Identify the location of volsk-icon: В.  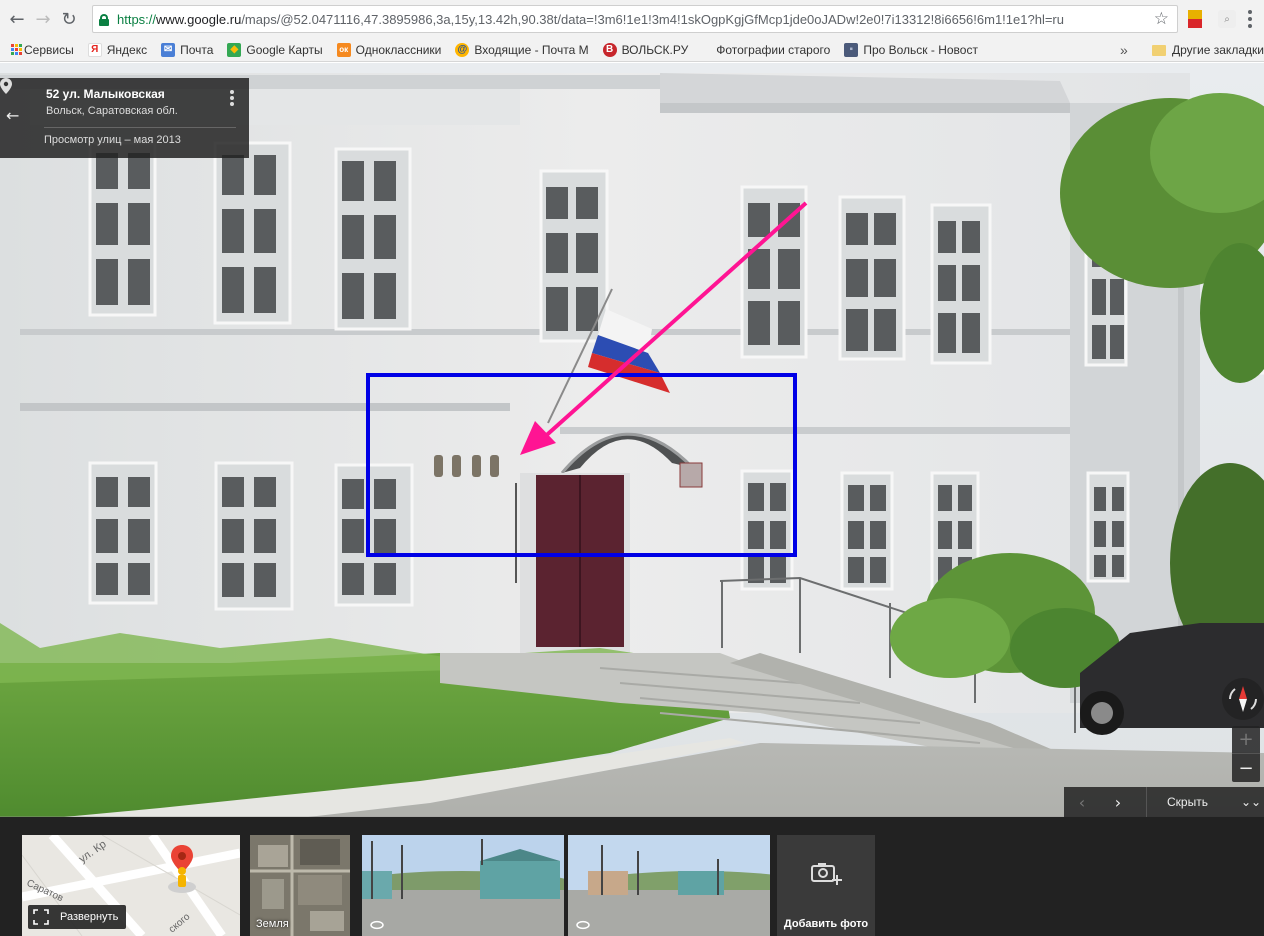
(609, 49).